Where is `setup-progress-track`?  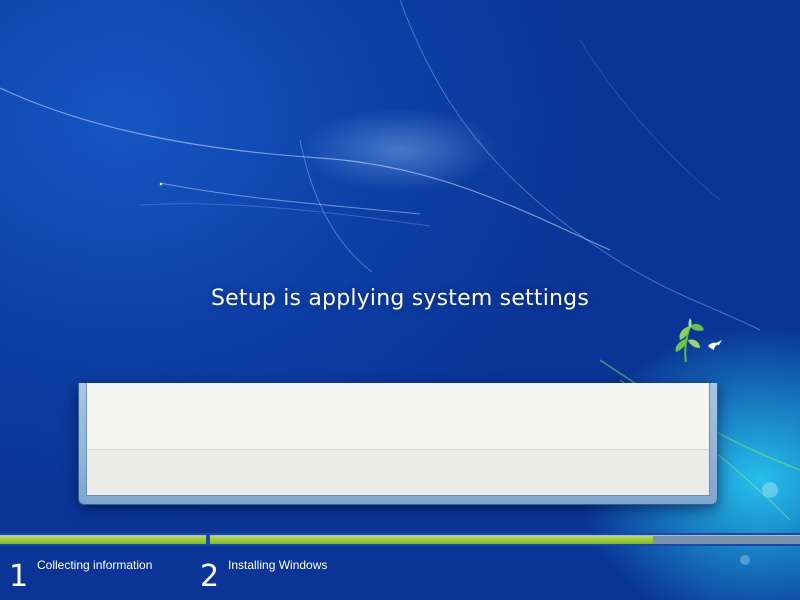
setup-progress-track is located at coordinates (400, 539).